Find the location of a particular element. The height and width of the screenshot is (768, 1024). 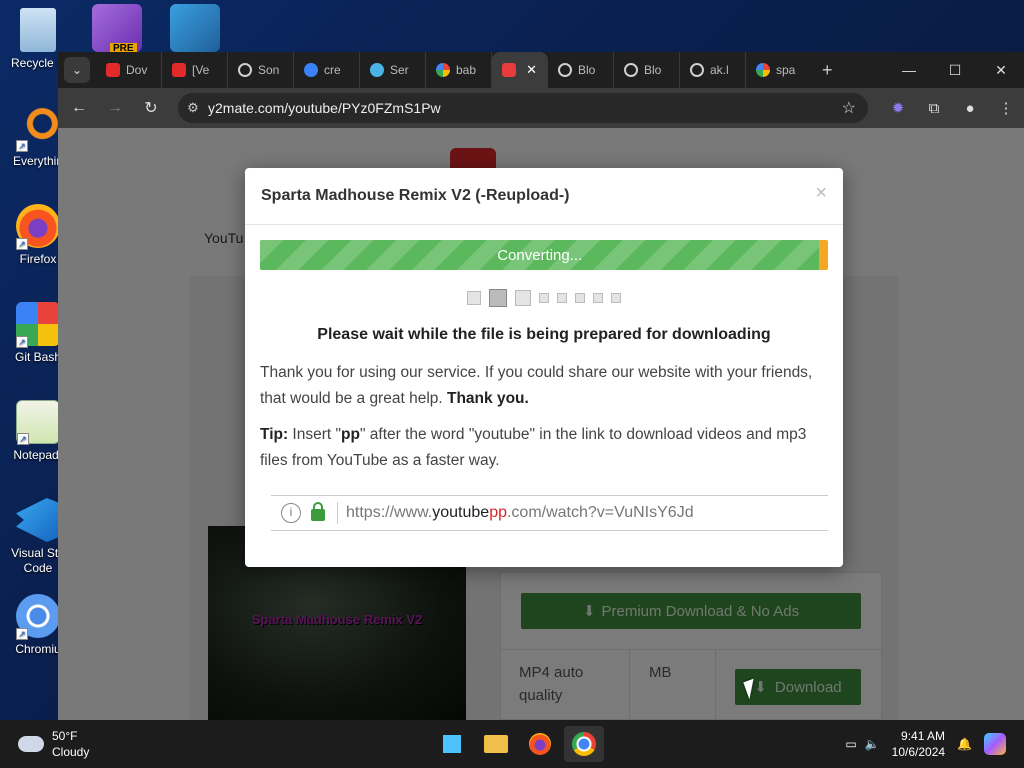

thanks-bold: Thank you. is located at coordinates (488, 398).